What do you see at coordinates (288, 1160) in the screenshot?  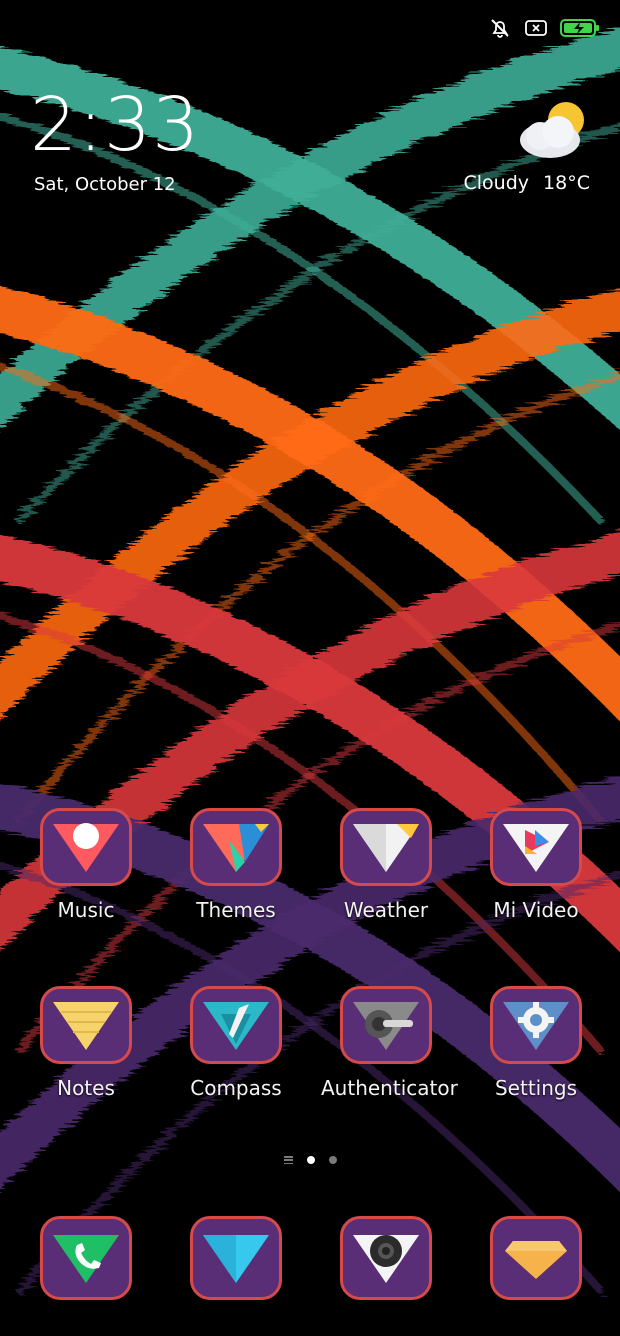 I see `page-list-icon` at bounding box center [288, 1160].